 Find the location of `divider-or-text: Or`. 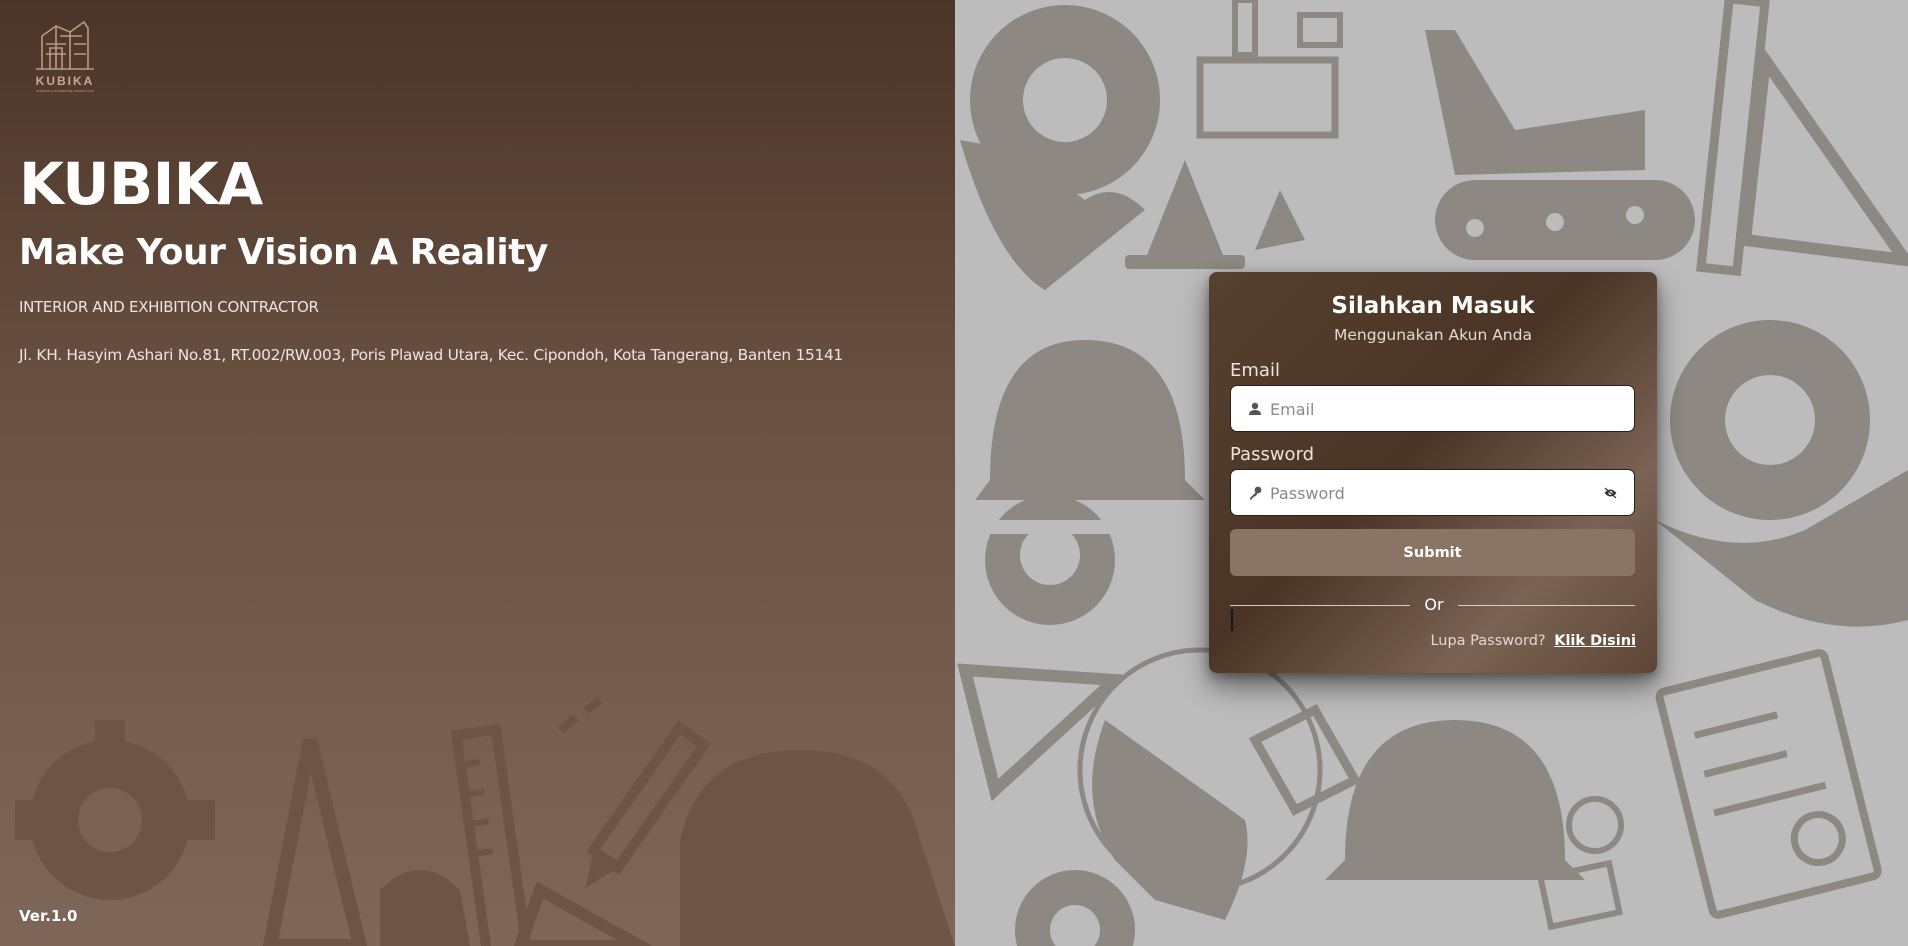

divider-or-text: Or is located at coordinates (1434, 604).